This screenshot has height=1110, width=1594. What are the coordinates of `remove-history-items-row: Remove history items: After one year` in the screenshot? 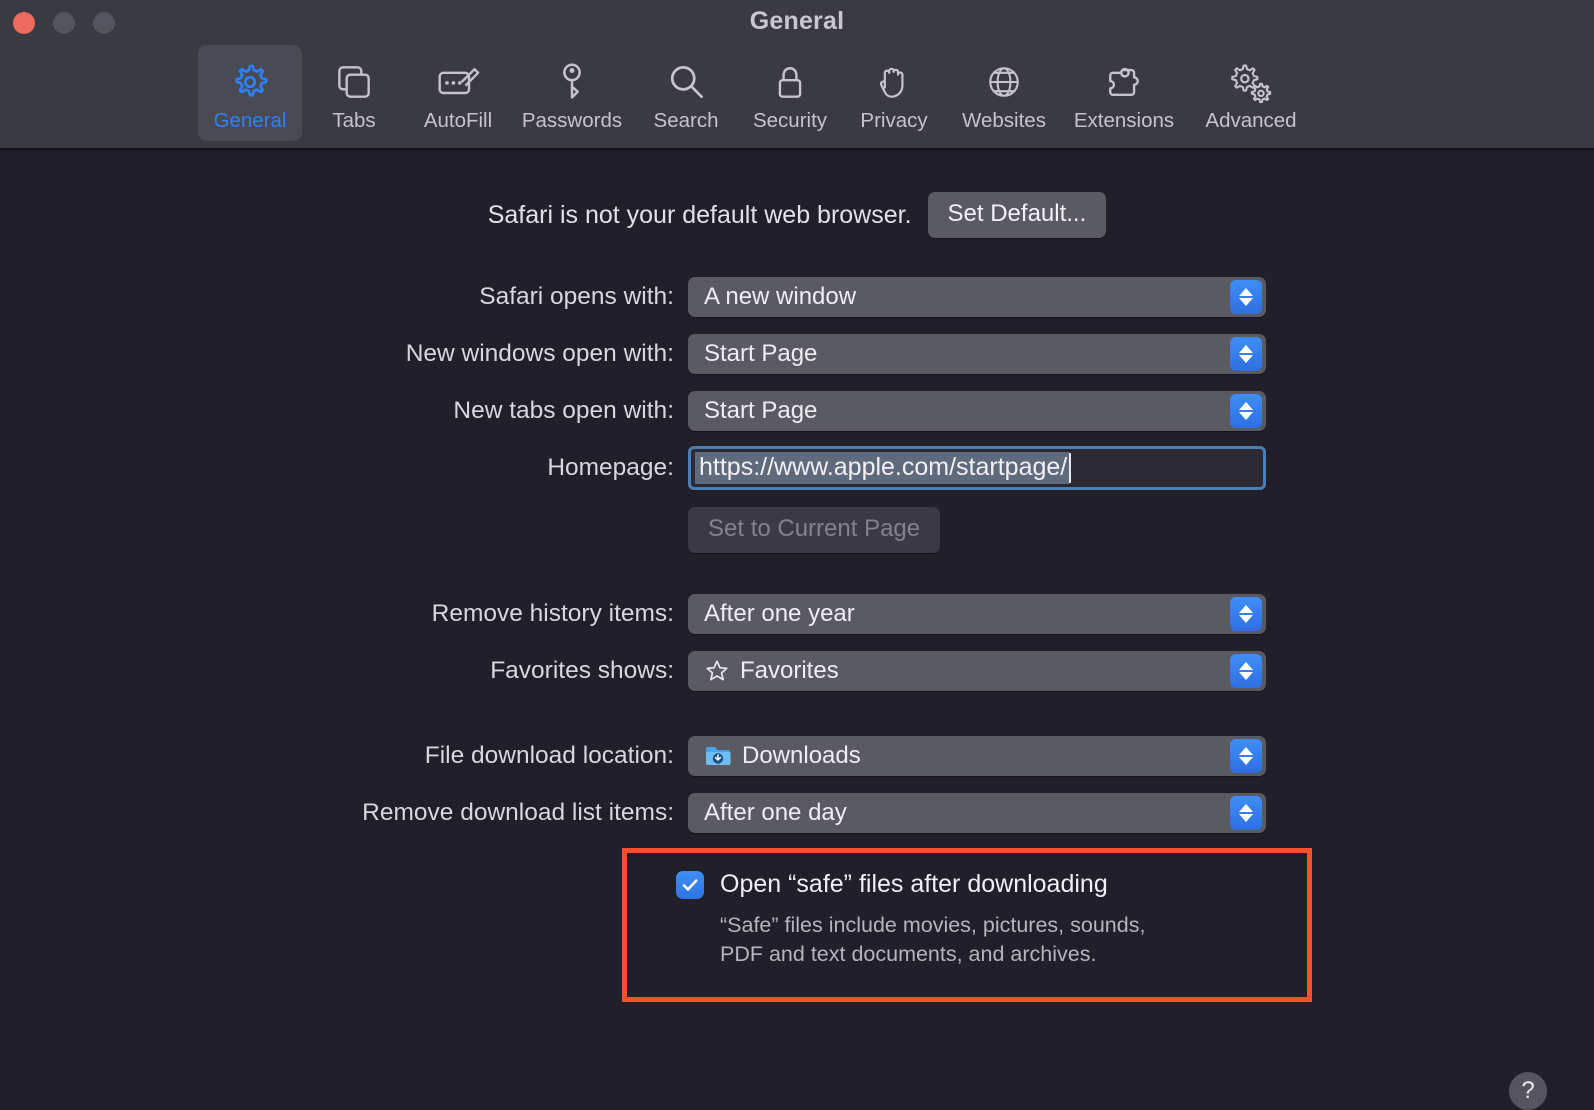 It's located at (797, 614).